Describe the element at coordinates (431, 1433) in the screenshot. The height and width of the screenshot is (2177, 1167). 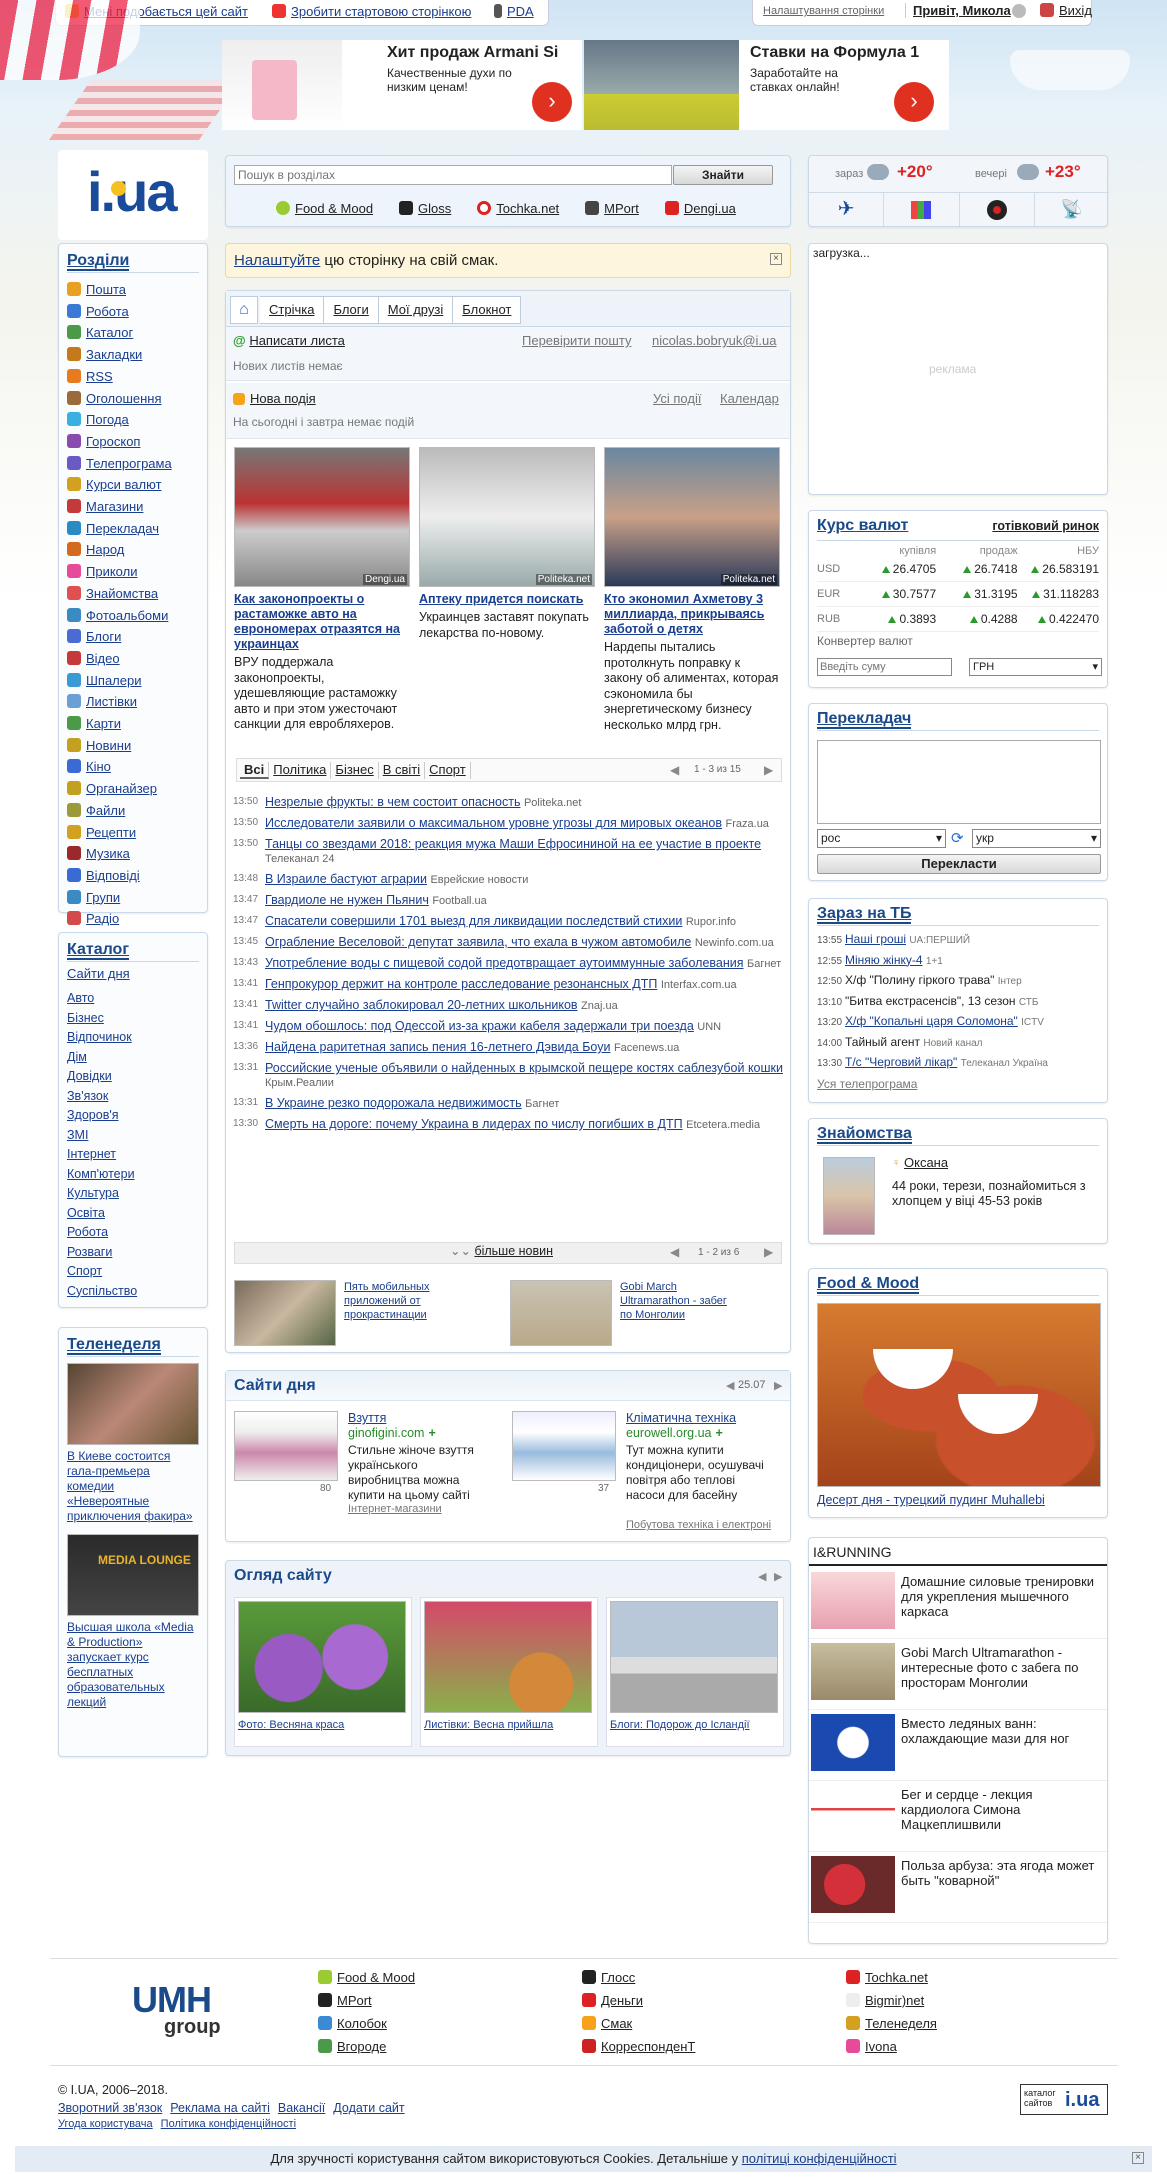
I see `plus-icon: +` at that location.